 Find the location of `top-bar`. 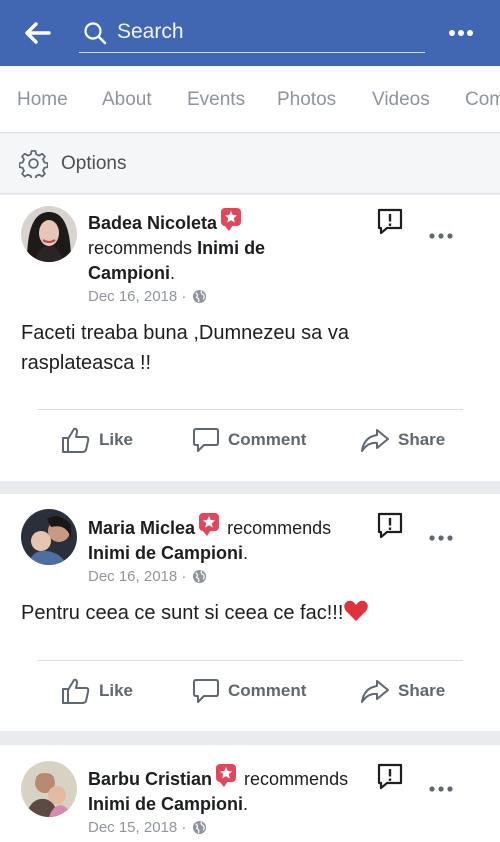

top-bar is located at coordinates (250, 33).